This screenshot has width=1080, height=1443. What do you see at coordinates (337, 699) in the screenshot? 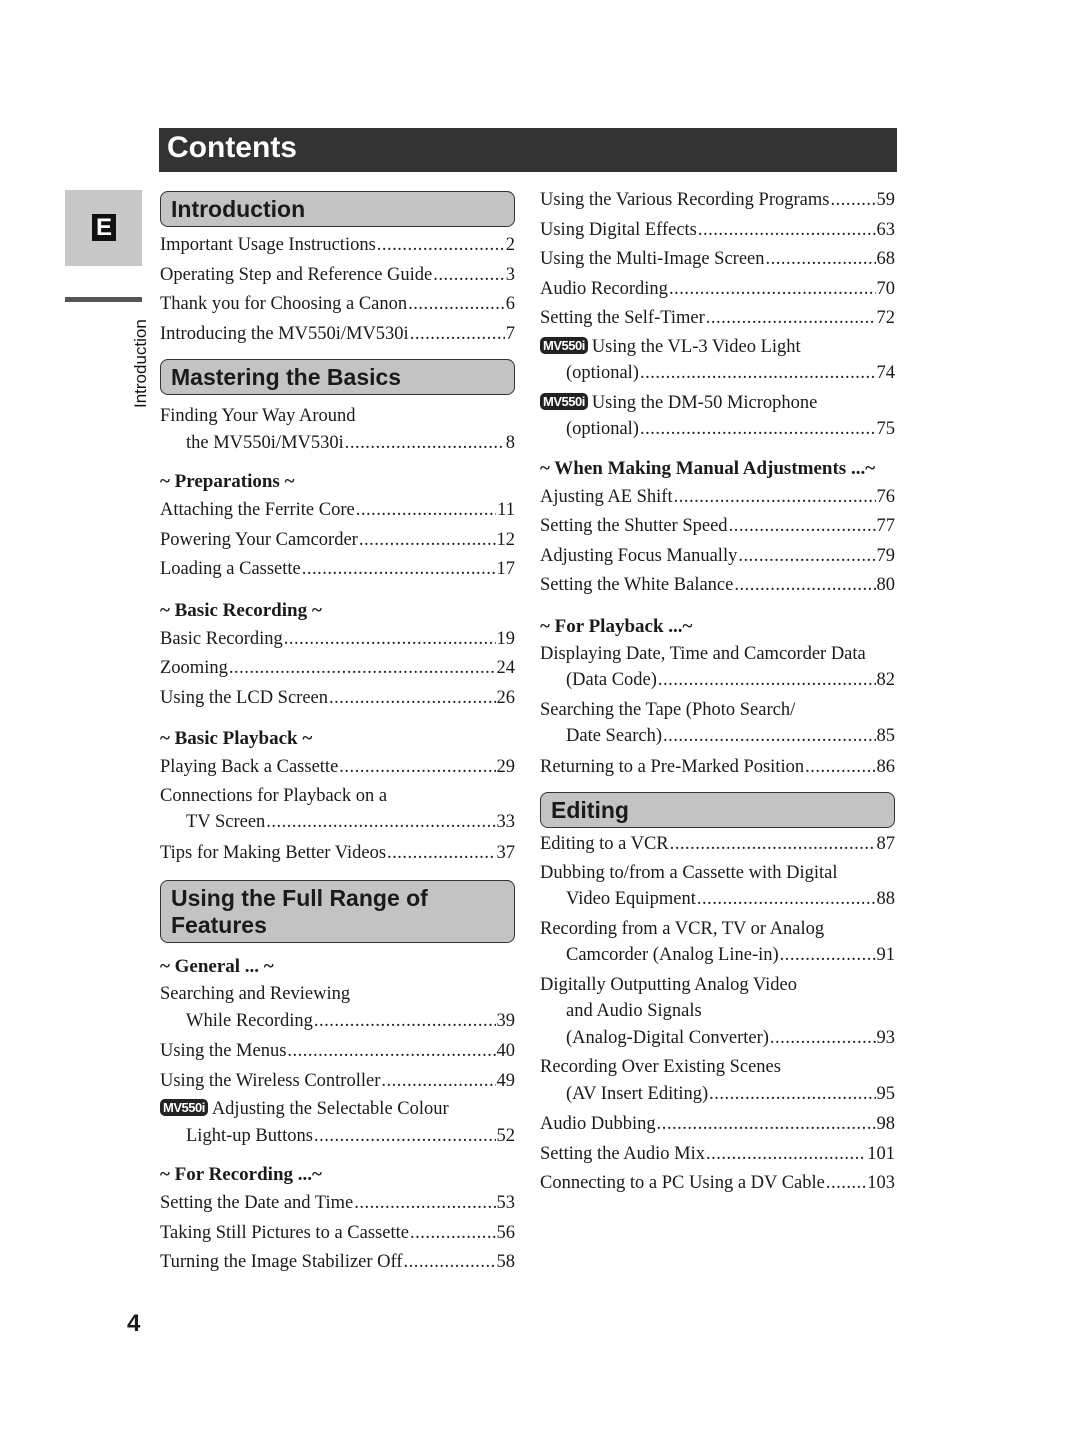
I see `toc-entry: Using the LCD Screen26` at bounding box center [337, 699].